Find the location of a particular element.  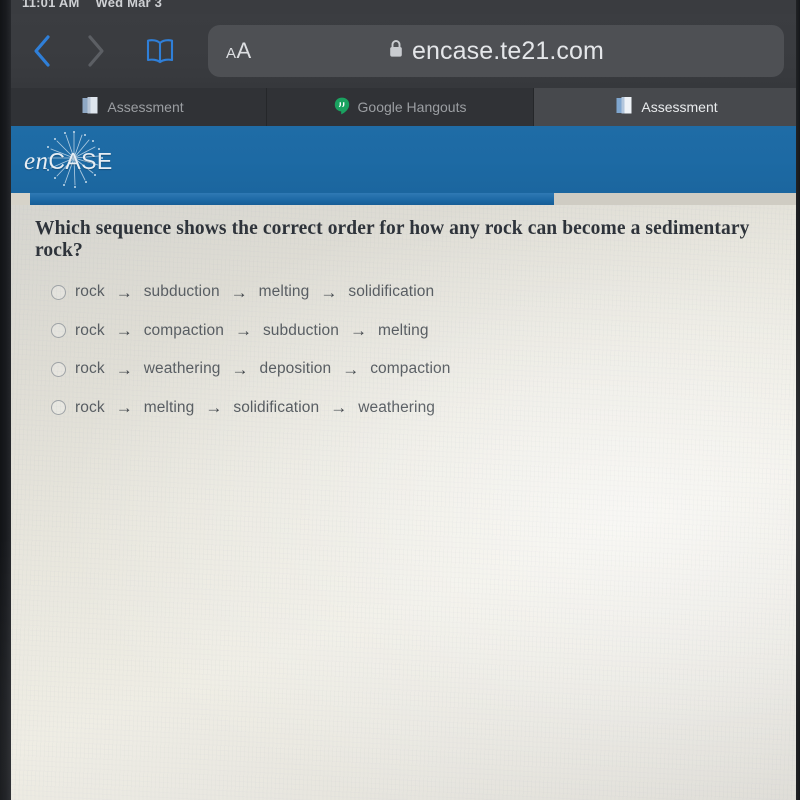

chevron-right-icon is located at coordinates (96, 51).